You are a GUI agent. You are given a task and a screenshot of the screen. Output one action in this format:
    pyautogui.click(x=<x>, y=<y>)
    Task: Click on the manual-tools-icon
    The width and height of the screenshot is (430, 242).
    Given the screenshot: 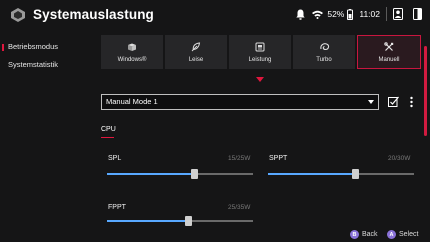 What is the action you would take?
    pyautogui.click(x=389, y=46)
    